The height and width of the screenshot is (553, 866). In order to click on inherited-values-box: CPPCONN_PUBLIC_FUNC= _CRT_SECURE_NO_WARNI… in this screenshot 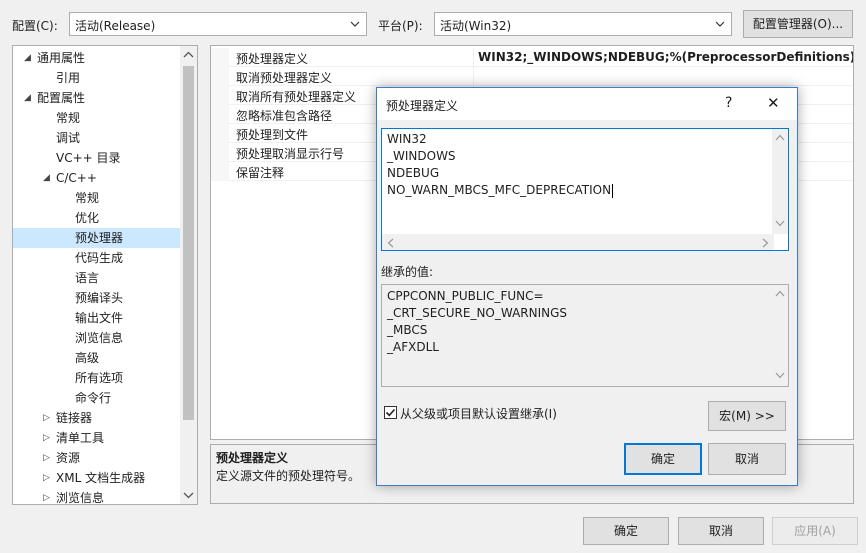, I will do `click(585, 335)`.